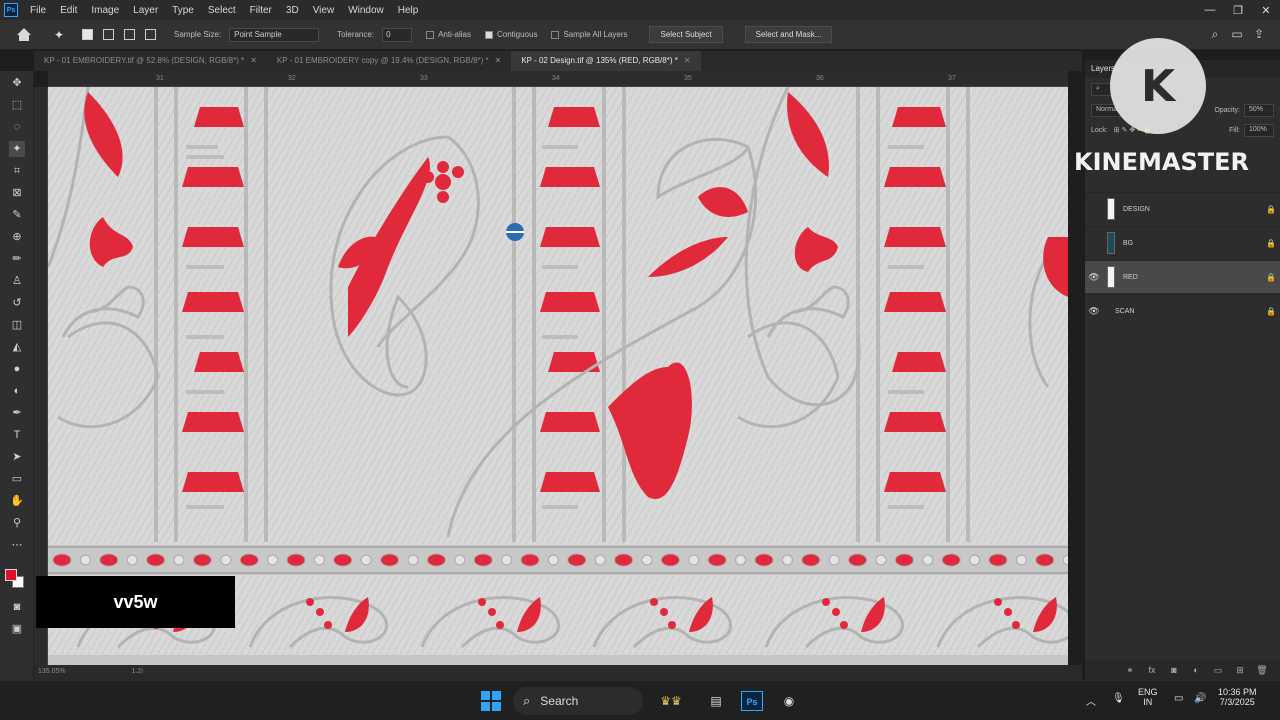  I want to click on restore-button: ❐, so click(1238, 10).